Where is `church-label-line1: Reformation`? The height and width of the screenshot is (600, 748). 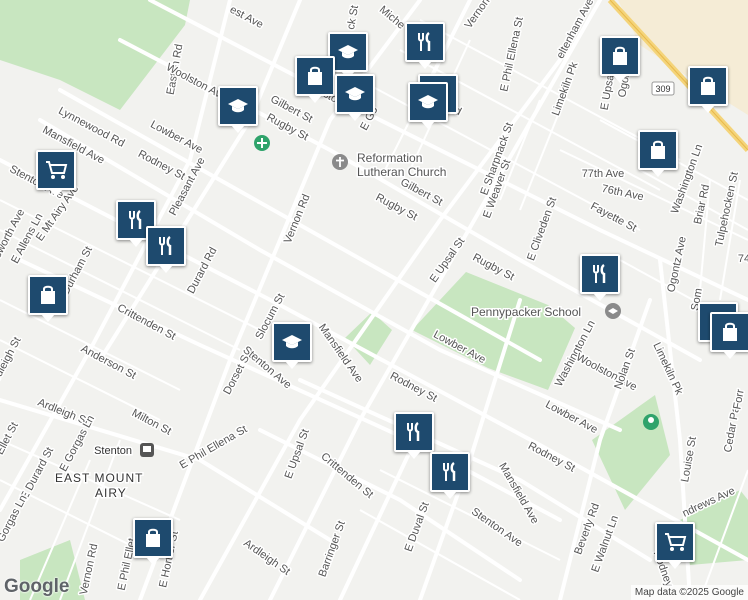
church-label-line1: Reformation is located at coordinates (389, 158).